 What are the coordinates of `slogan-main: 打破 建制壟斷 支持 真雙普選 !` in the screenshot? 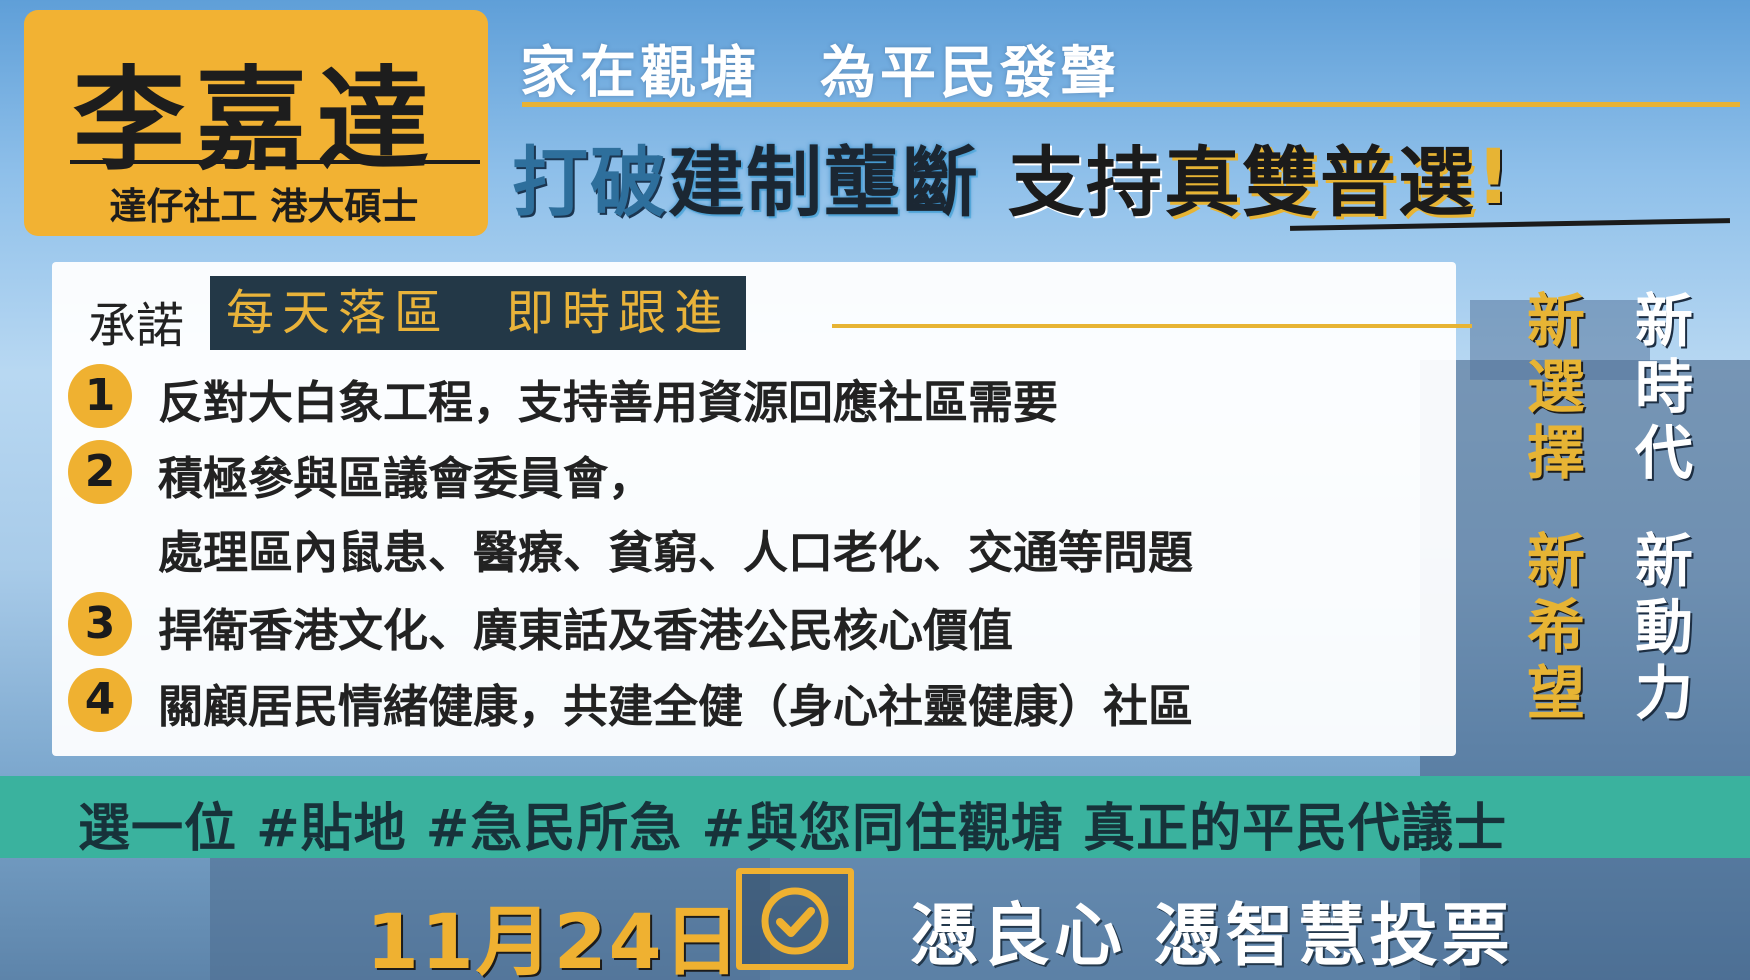 It's located at (1127, 177).